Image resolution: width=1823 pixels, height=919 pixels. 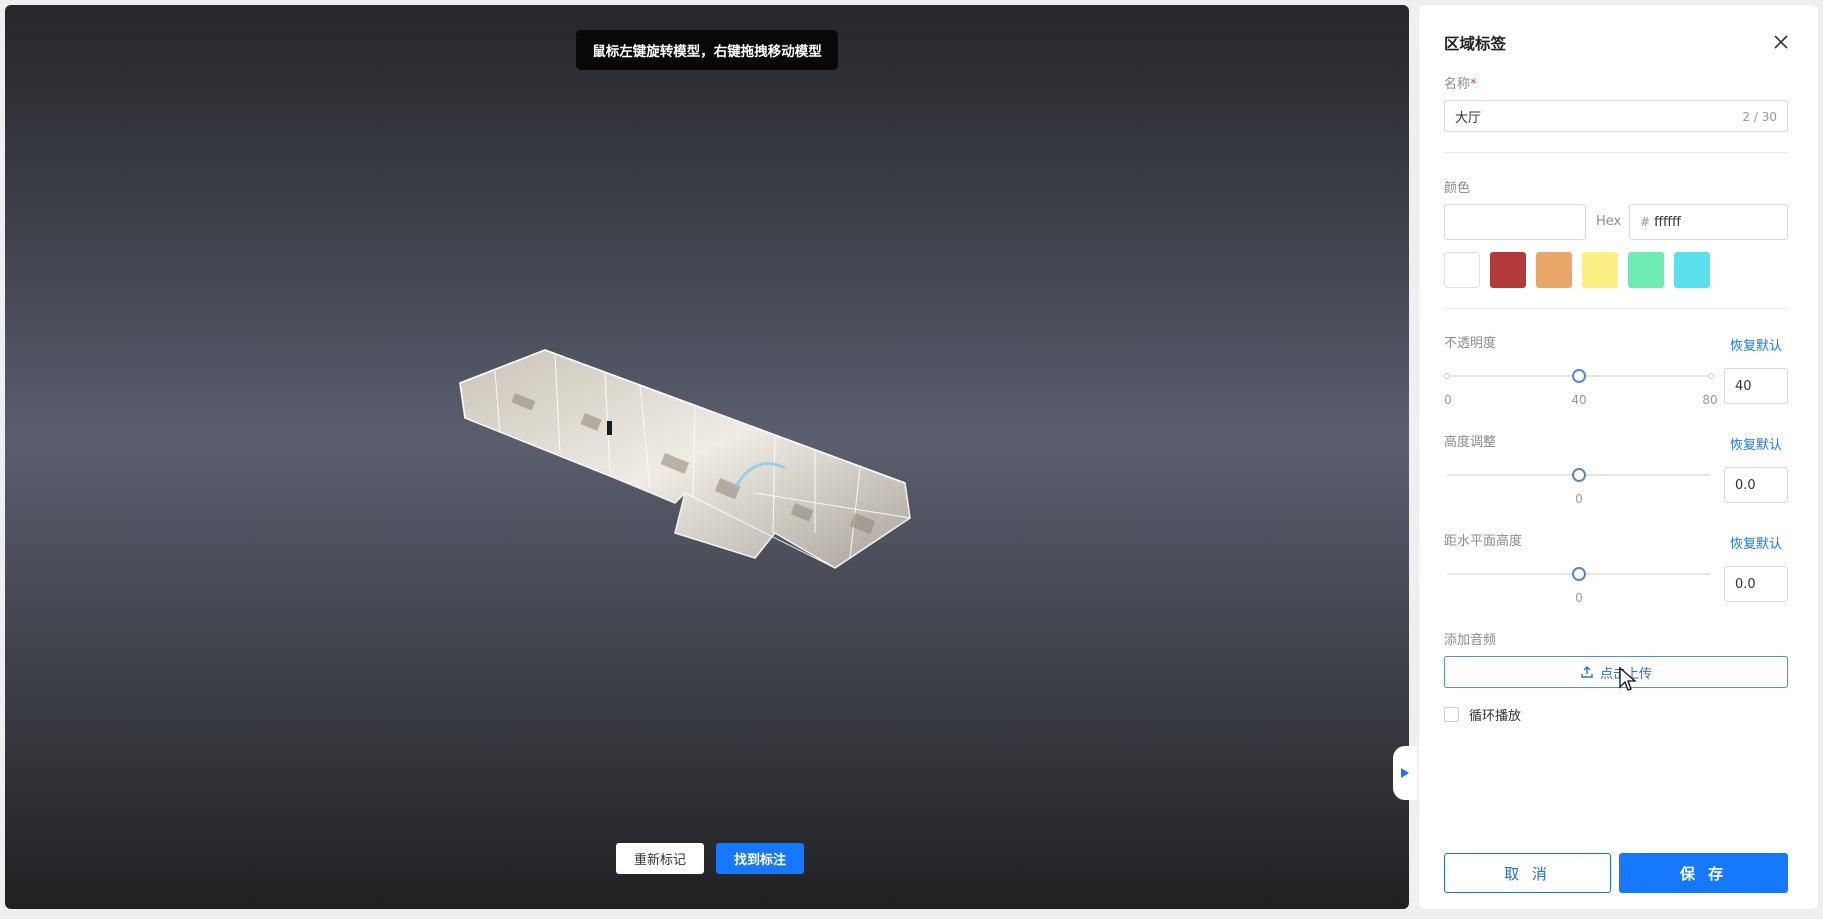 What do you see at coordinates (1710, 400) in the screenshot?
I see `opacity-max-tick: 80` at bounding box center [1710, 400].